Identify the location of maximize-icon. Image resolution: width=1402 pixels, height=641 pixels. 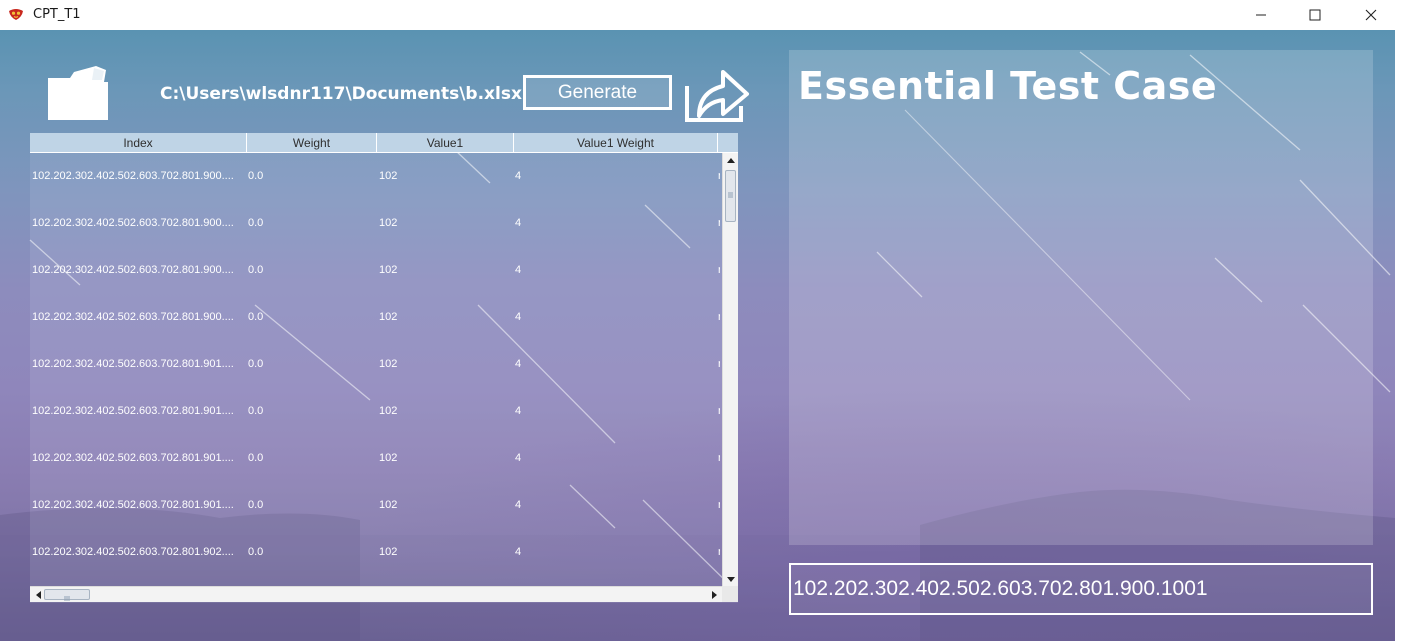
(1315, 15).